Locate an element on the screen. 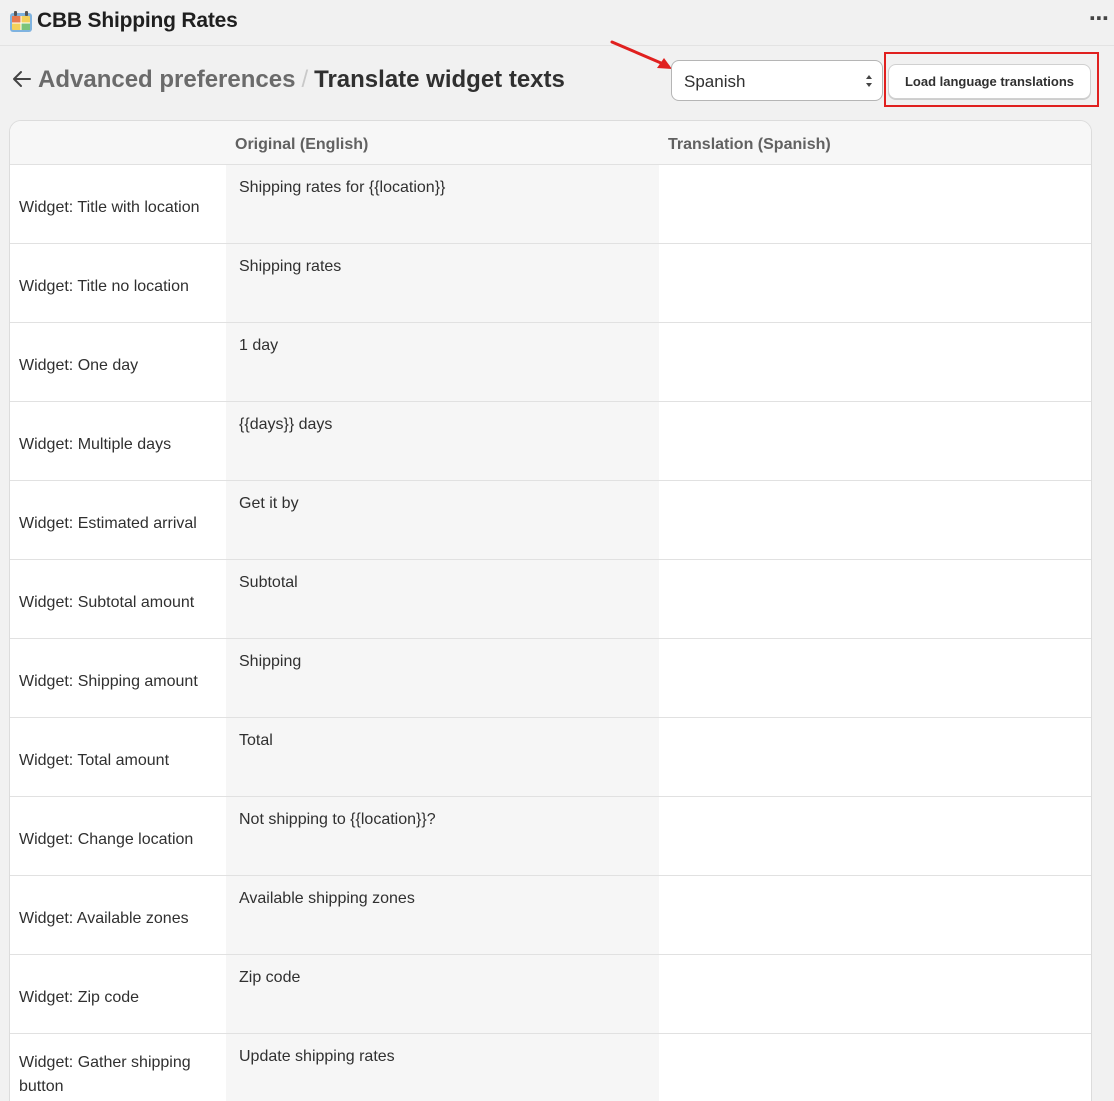 Image resolution: width=1114 pixels, height=1101 pixels. original-text: Shipping rates for {{location}} is located at coordinates (442, 204).